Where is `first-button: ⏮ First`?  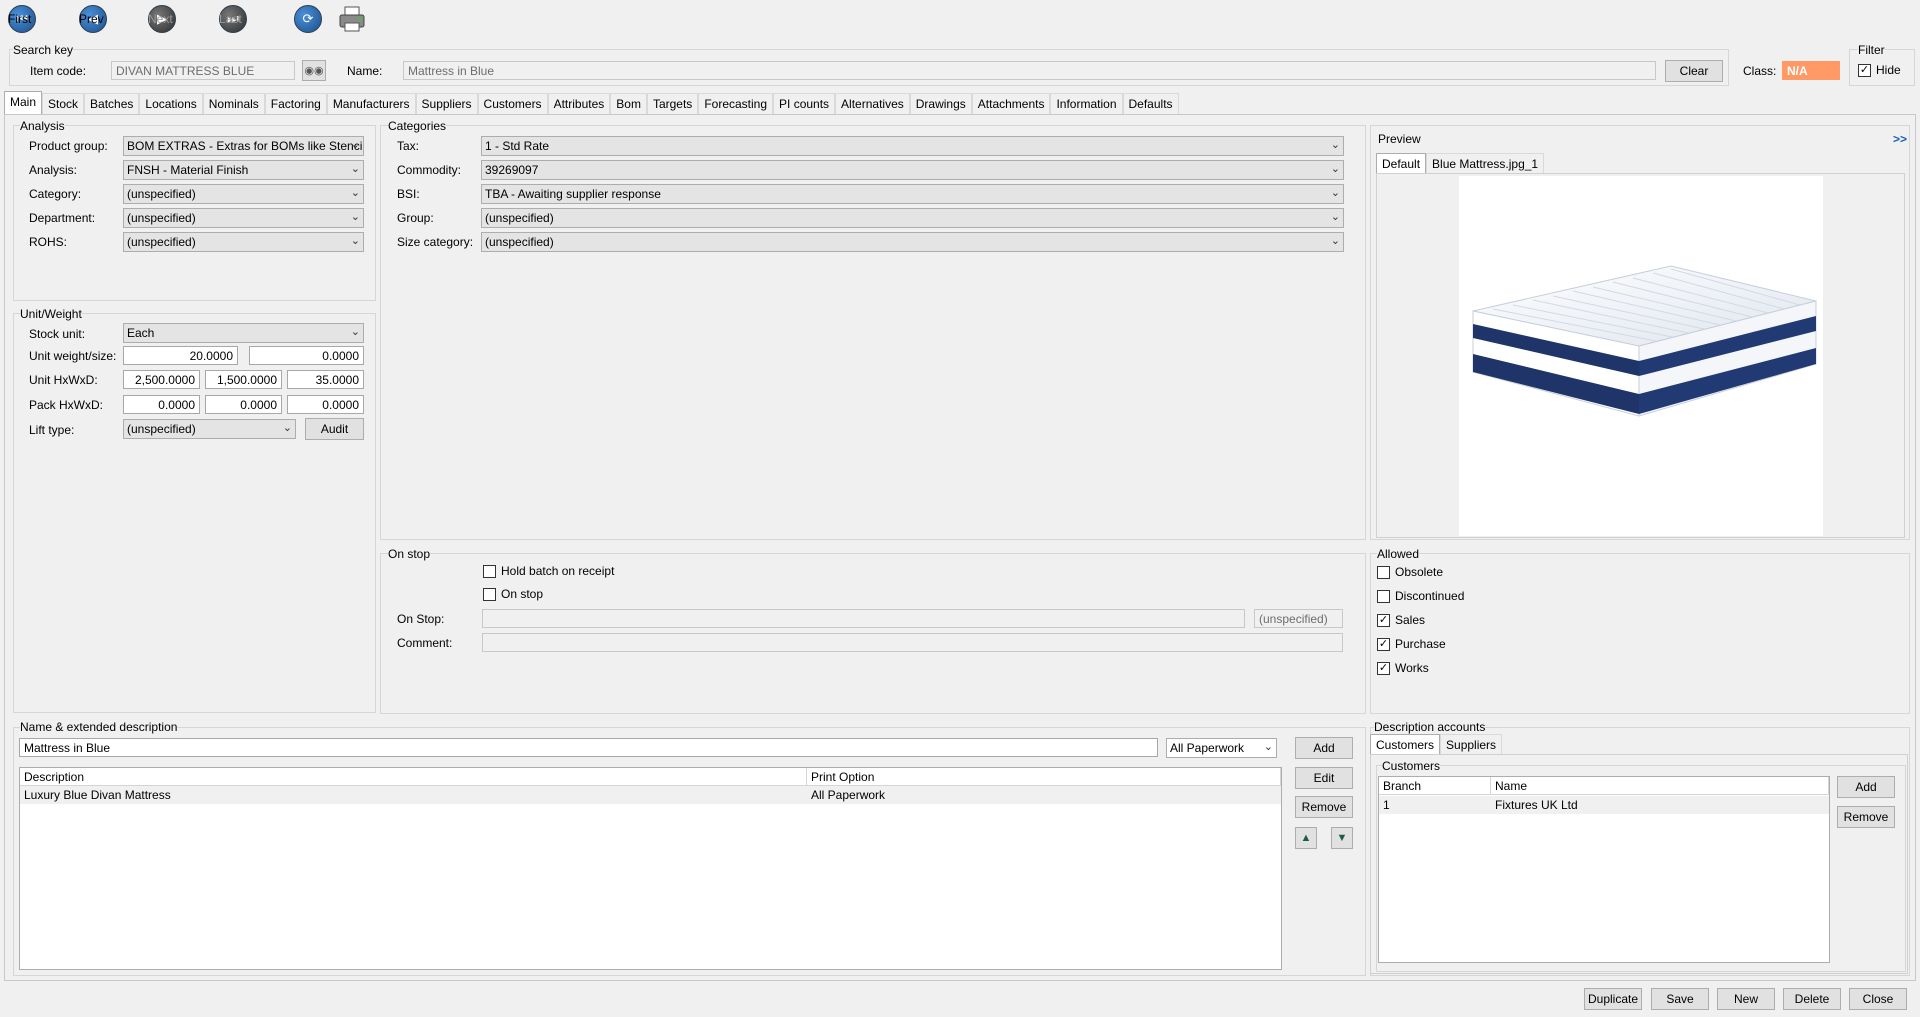 first-button: ⏮ First is located at coordinates (22, 19).